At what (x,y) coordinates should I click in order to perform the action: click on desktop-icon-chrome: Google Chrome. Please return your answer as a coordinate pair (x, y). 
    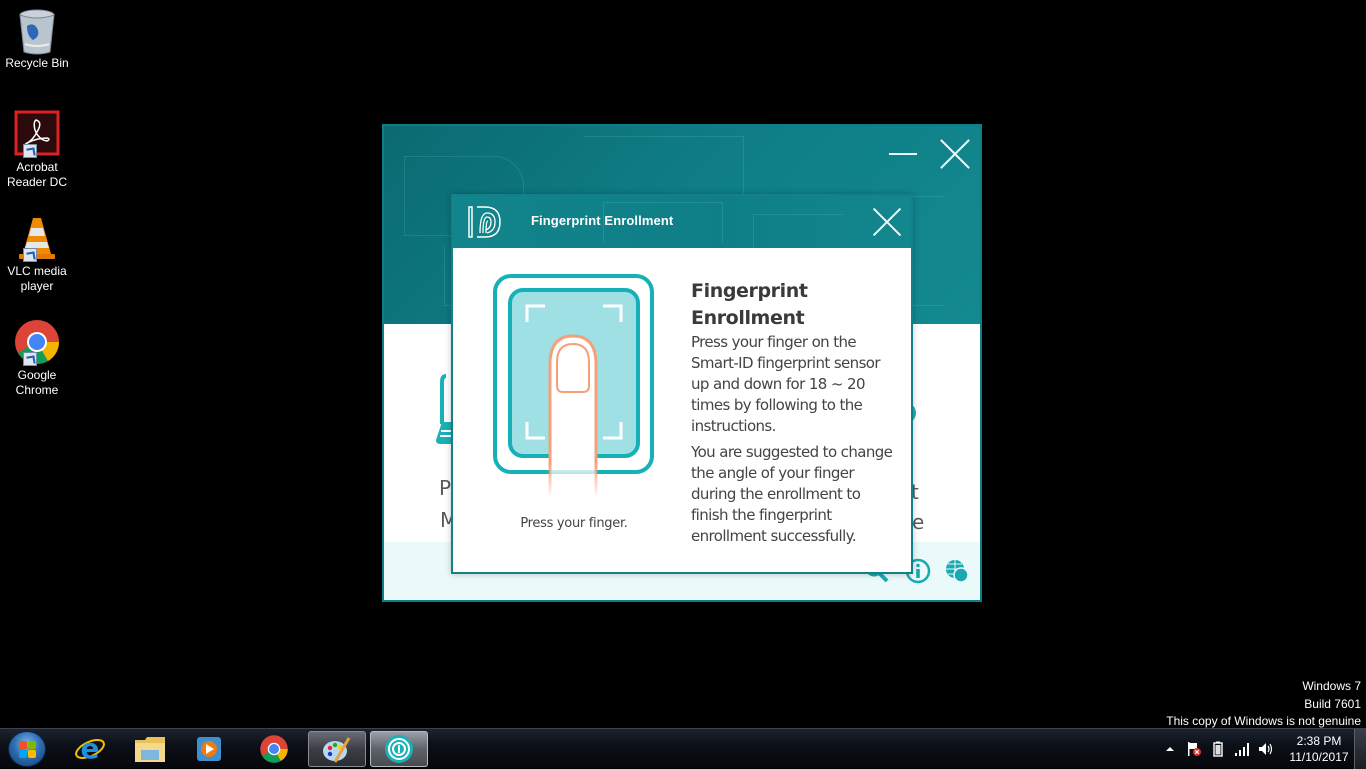
    Looking at the image, I should click on (37, 358).